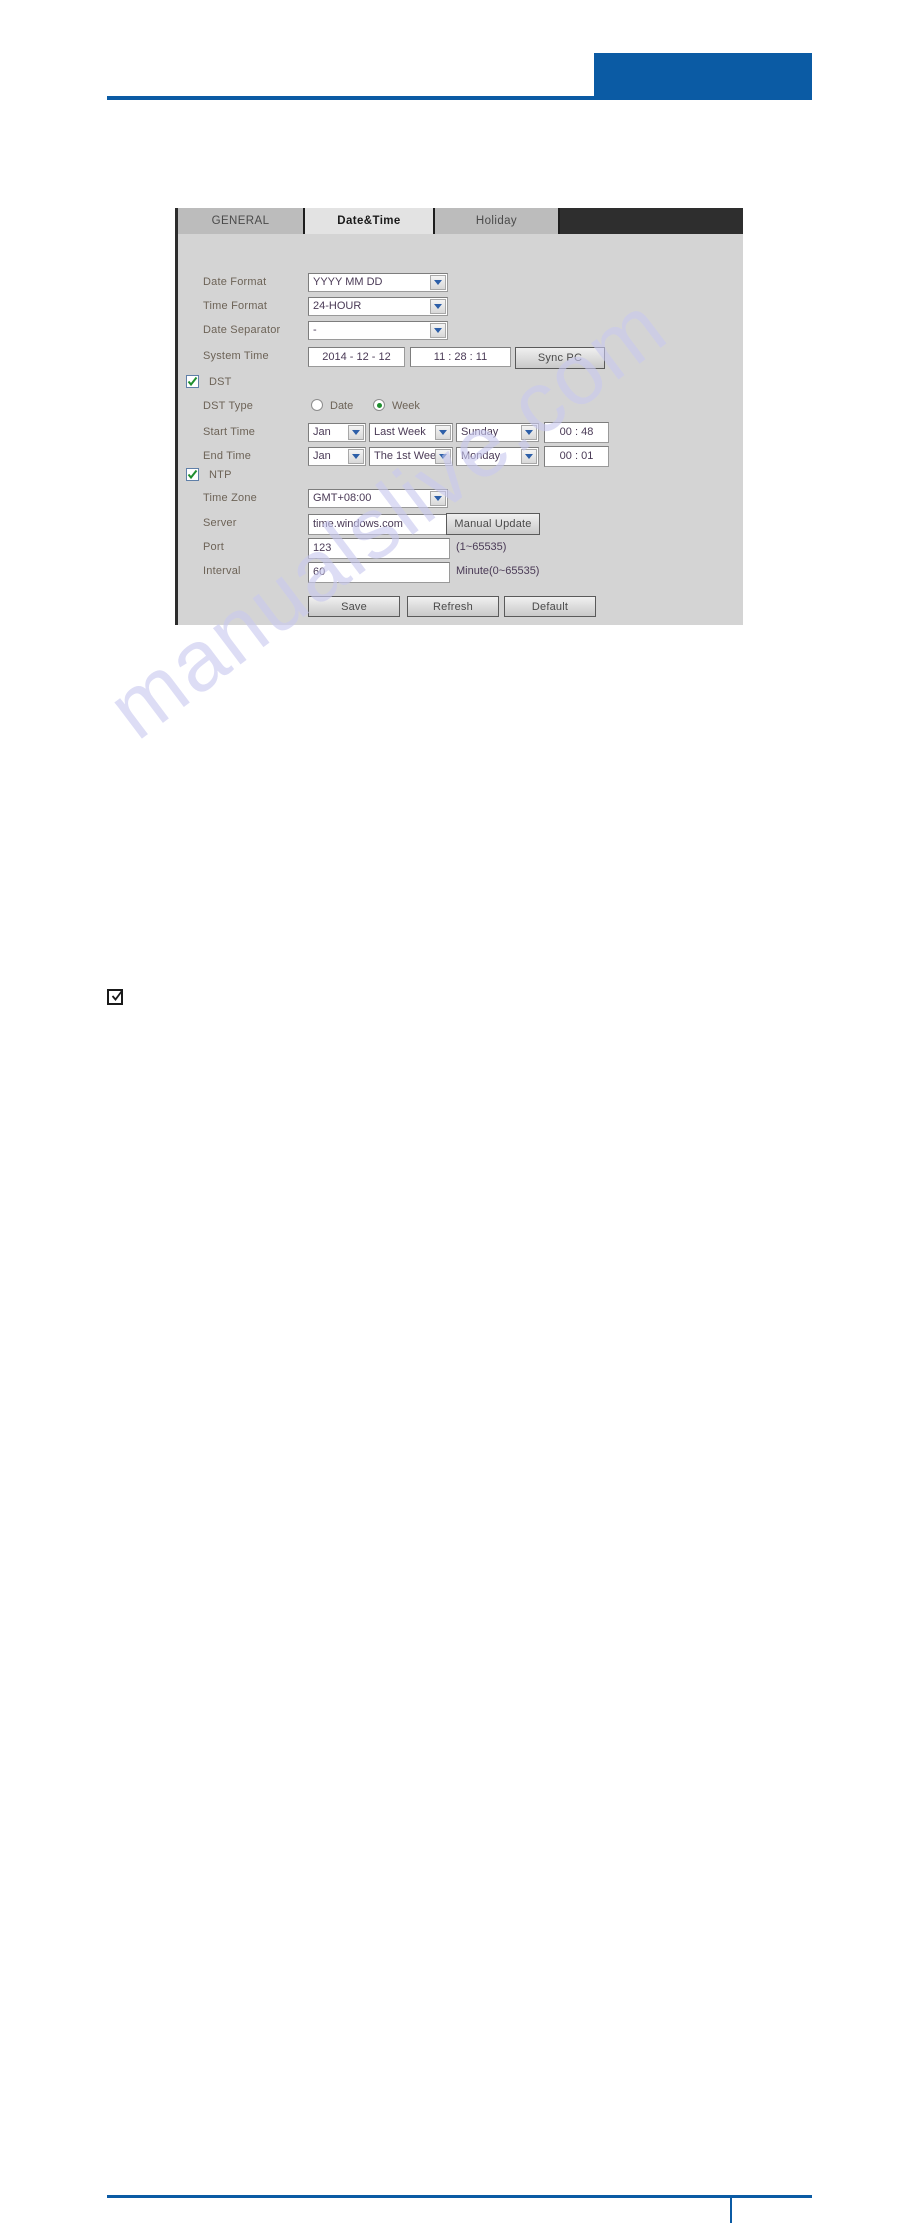 The image size is (918, 2223). I want to click on note-checkbox-icon, so click(115, 997).